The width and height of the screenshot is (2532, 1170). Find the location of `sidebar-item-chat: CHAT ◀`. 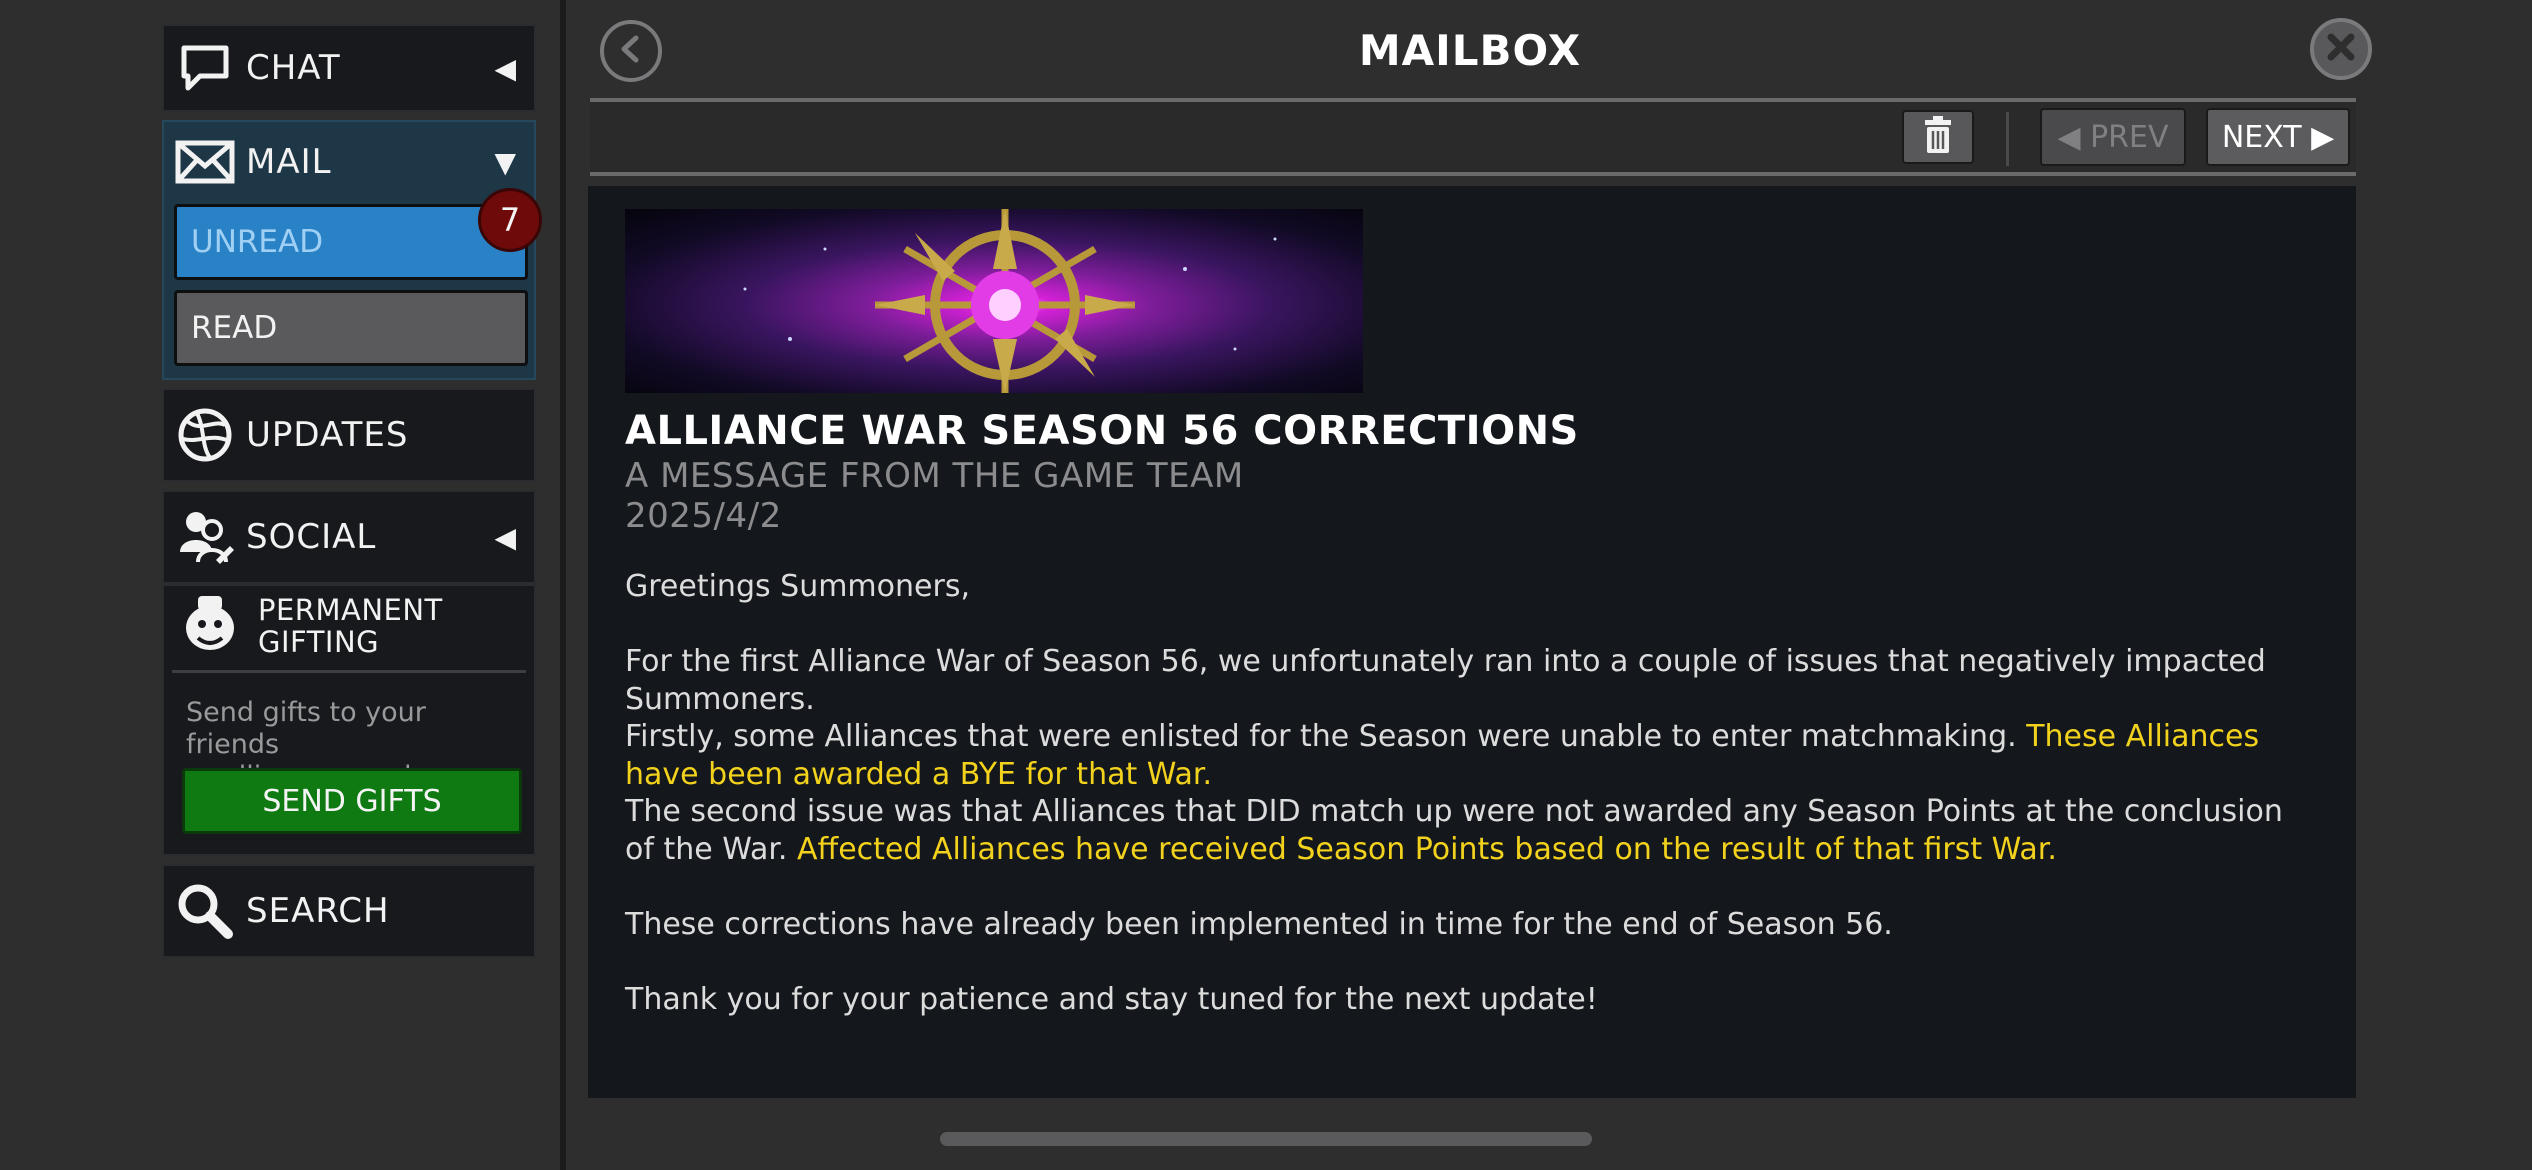

sidebar-item-chat: CHAT ◀ is located at coordinates (349, 68).